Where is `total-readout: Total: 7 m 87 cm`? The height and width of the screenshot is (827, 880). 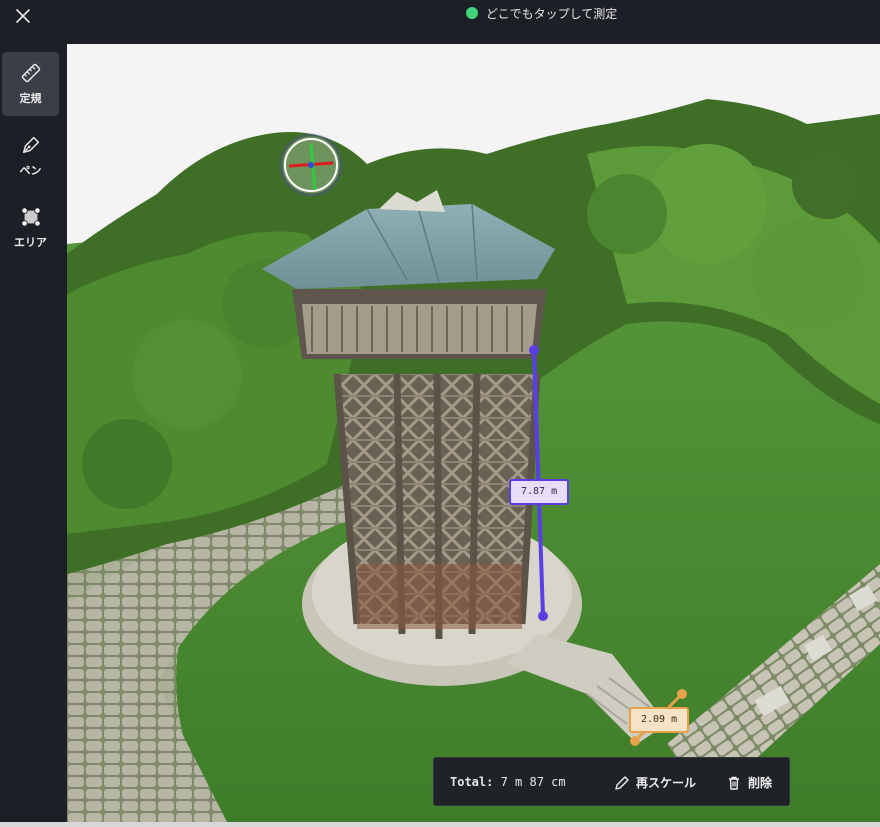 total-readout: Total: 7 m 87 cm is located at coordinates (508, 782).